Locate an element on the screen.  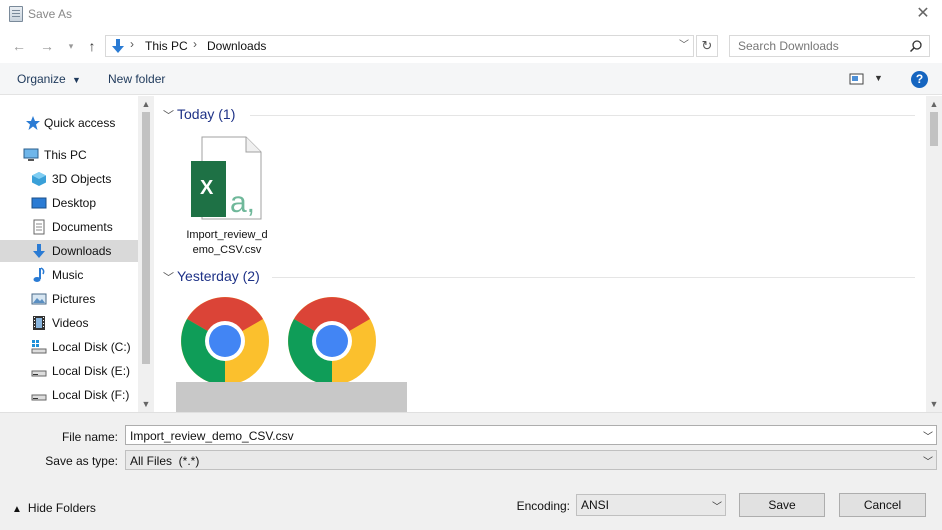
recent-locations-chevron-icon: ▾ is located at coordinates (71, 46).